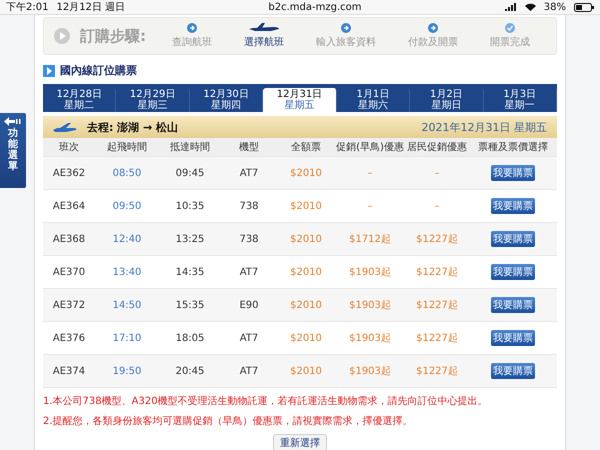  I want to click on note-text: 2.提醒您，各類身份旅客均可選購促銷（早鳥）優惠票，請視實際需求，擇優選擇。, so click(228, 421).